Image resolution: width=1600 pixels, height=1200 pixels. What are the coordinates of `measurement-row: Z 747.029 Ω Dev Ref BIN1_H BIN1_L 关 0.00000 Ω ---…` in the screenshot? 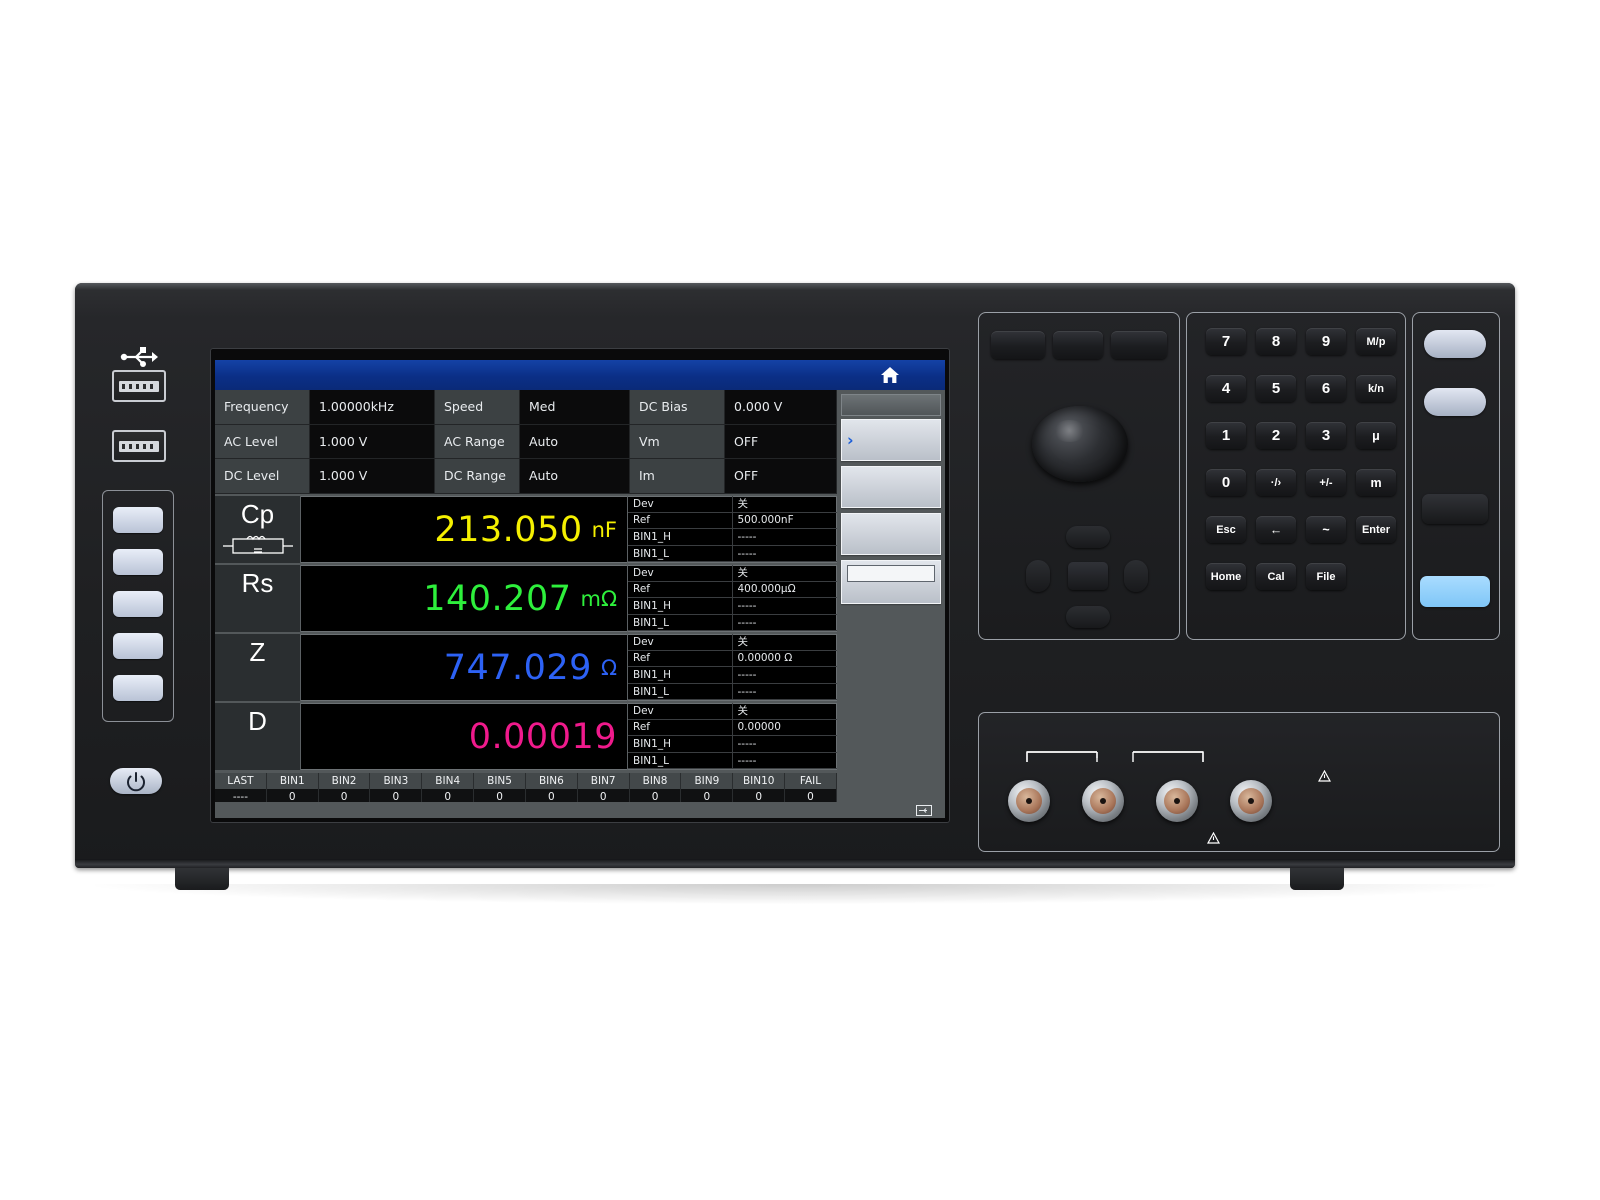 It's located at (526, 667).